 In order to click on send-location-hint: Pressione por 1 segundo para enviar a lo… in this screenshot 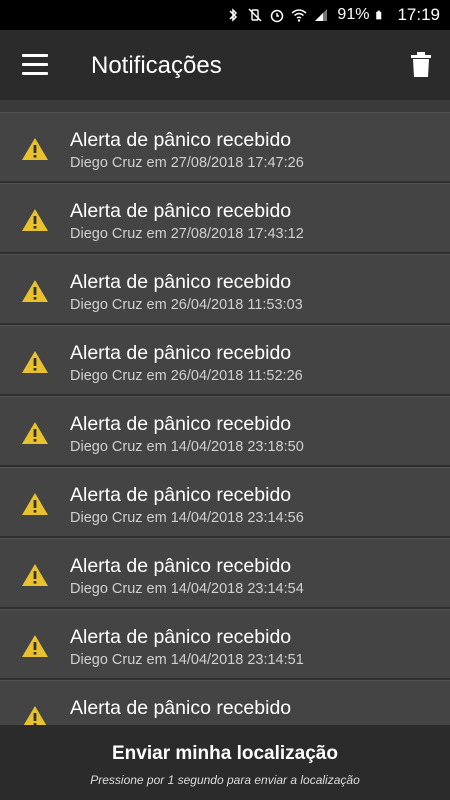, I will do `click(225, 780)`.